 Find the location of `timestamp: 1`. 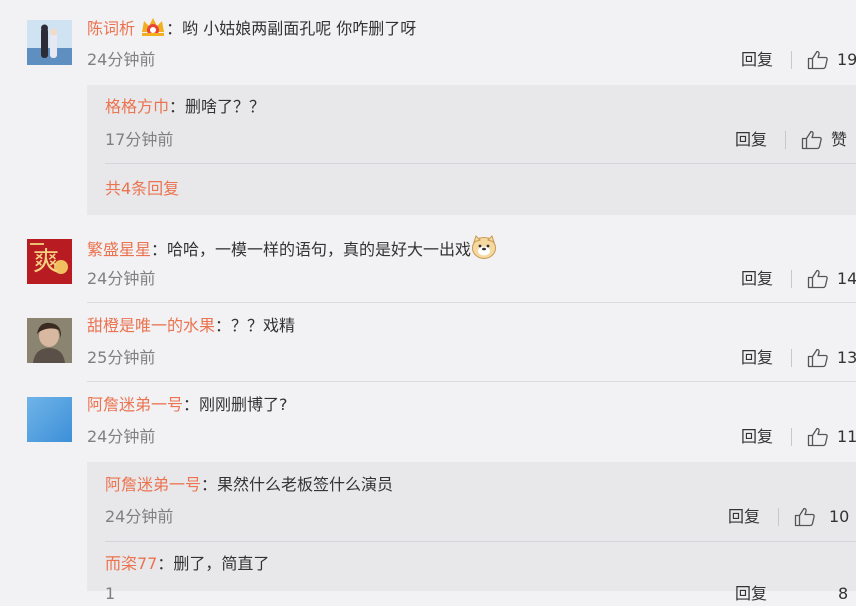

timestamp: 1 is located at coordinates (110, 593).